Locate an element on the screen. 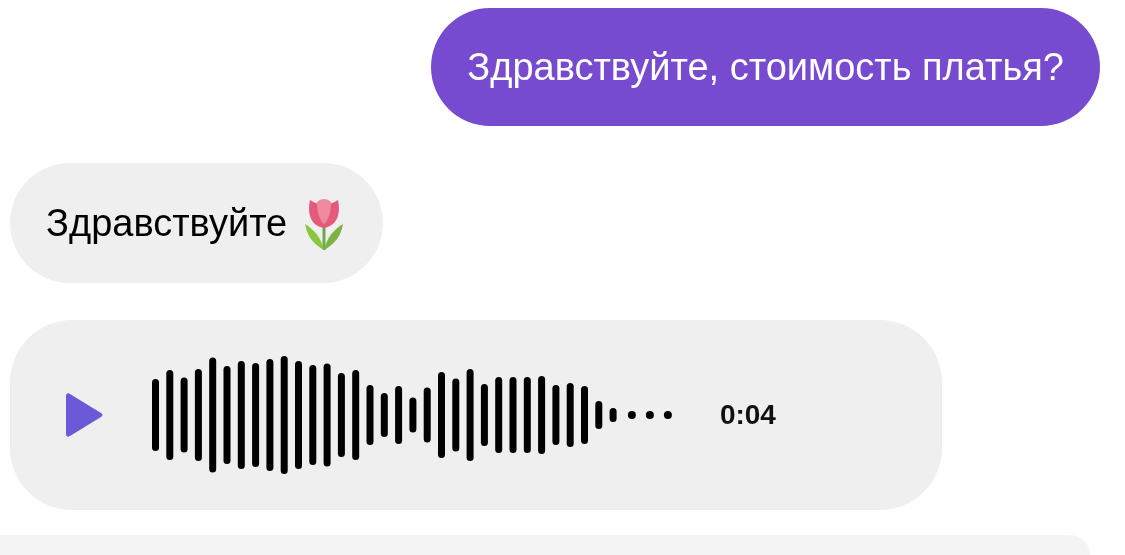 Image resolution: width=1125 pixels, height=555 pixels. duration-text: 0:04 is located at coordinates (747, 415).